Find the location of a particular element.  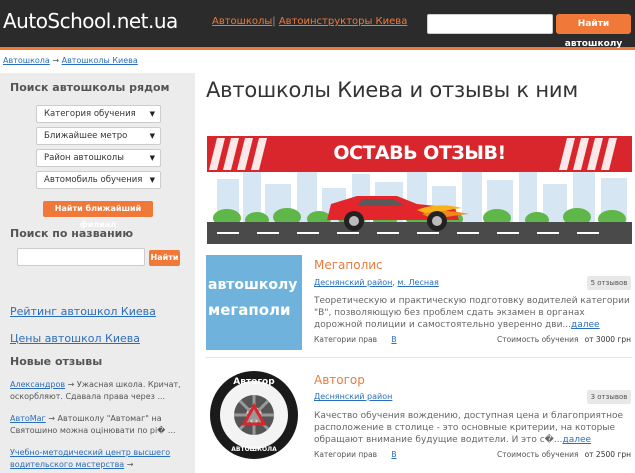

breadcrumb-current: Автошколы Киева is located at coordinates (100, 60).